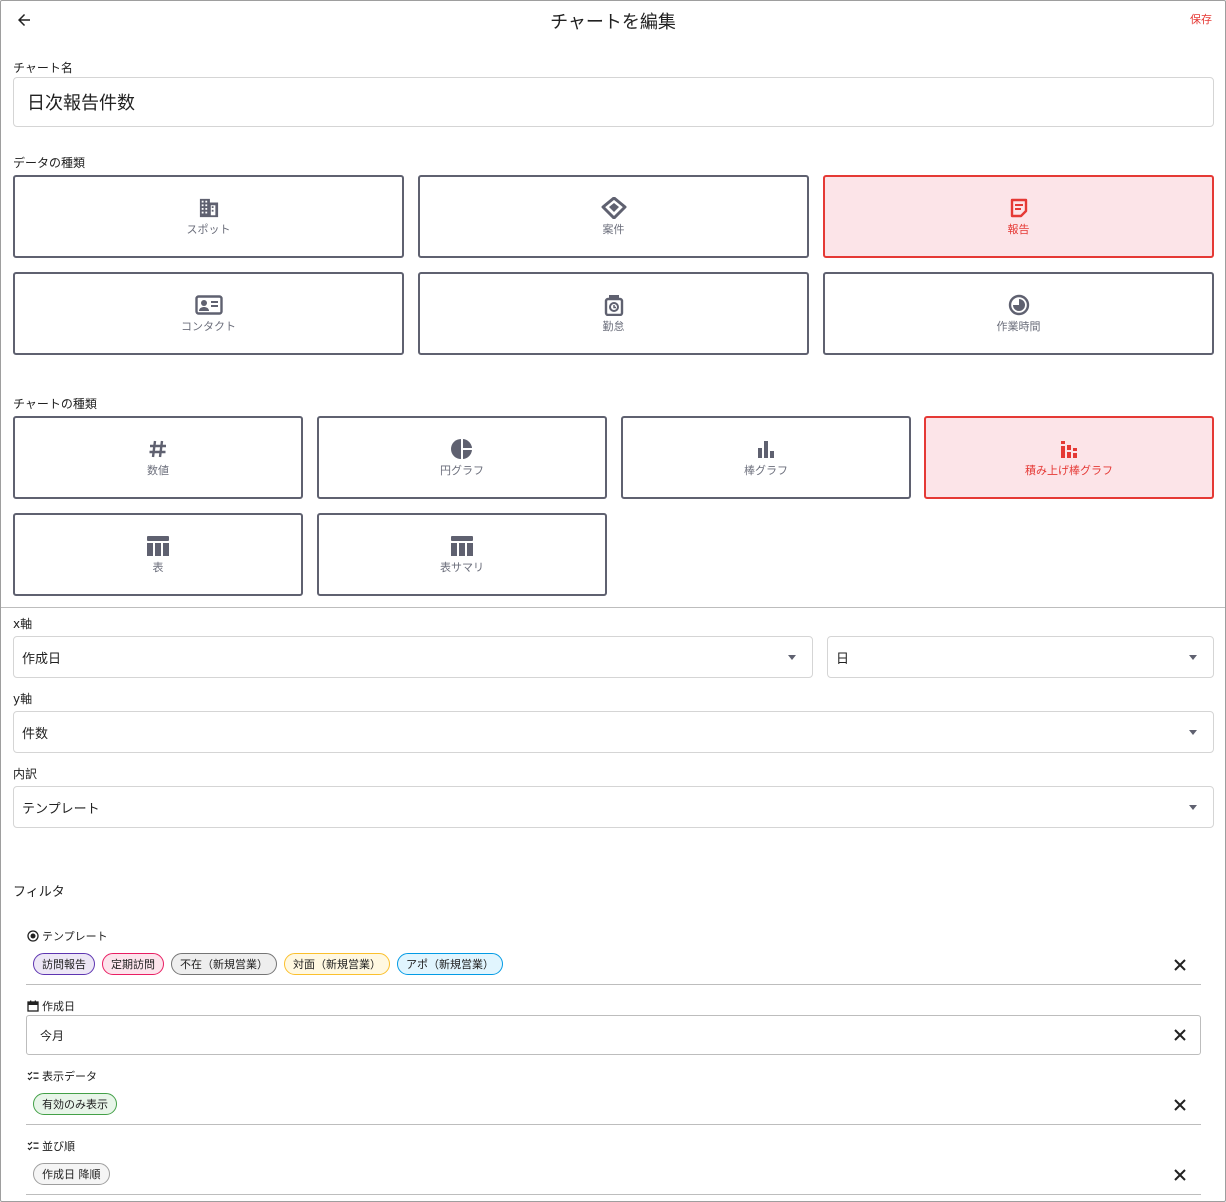 Image resolution: width=1226 pixels, height=1202 pixels. Describe the element at coordinates (1180, 1035) in the screenshot. I see `clear-created-filter-icon` at that location.